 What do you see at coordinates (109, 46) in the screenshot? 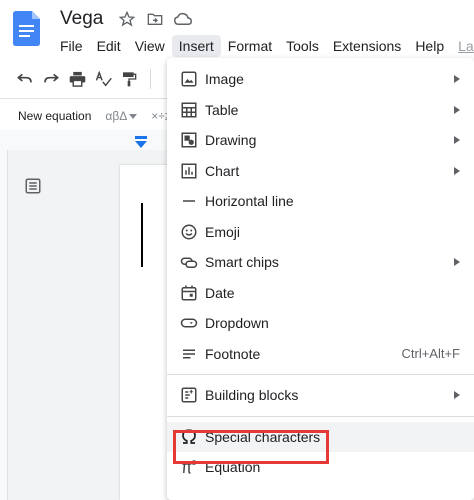
I see `menu-edit: Edit` at bounding box center [109, 46].